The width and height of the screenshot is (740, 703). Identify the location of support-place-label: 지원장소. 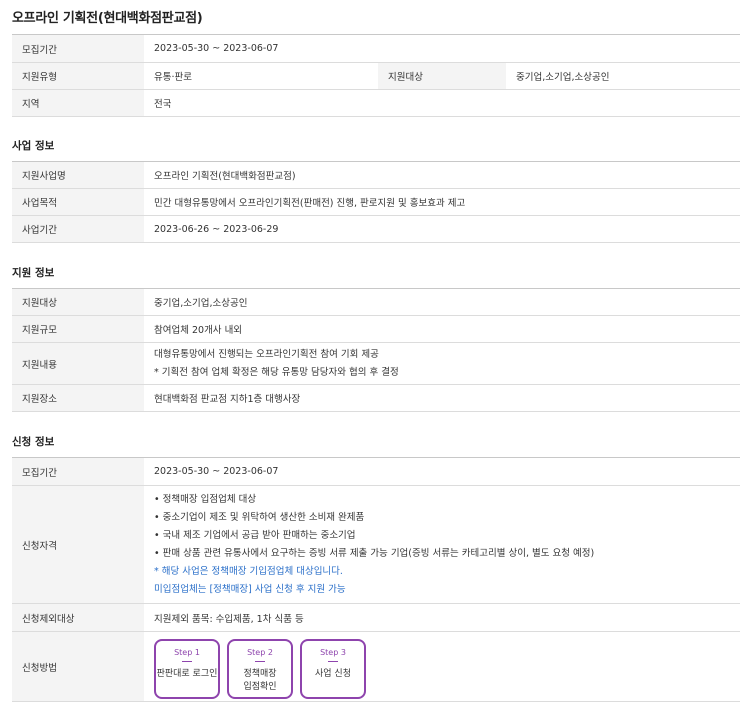
(78, 398).